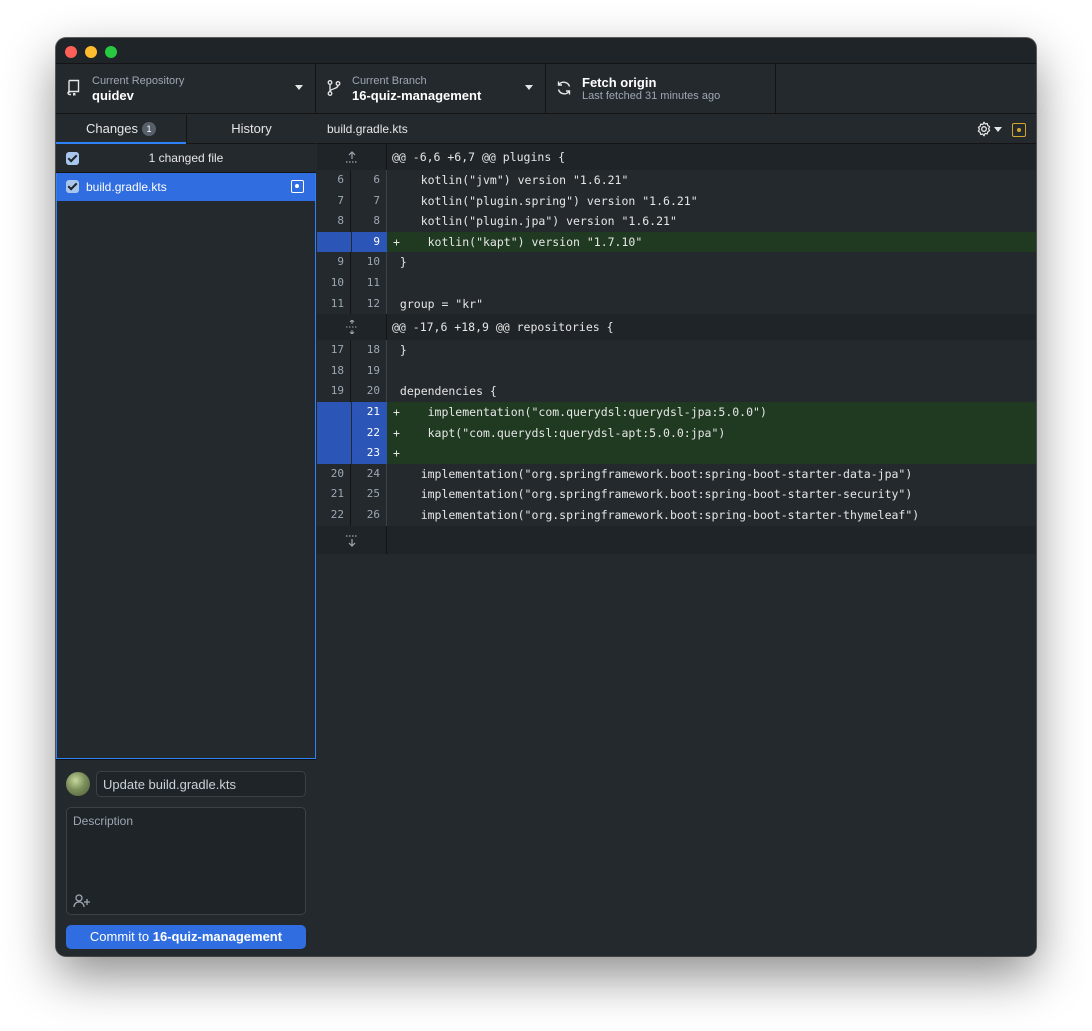  I want to click on line-code: kotlin("plugin.jpa") version "1.6.21", so click(711, 221).